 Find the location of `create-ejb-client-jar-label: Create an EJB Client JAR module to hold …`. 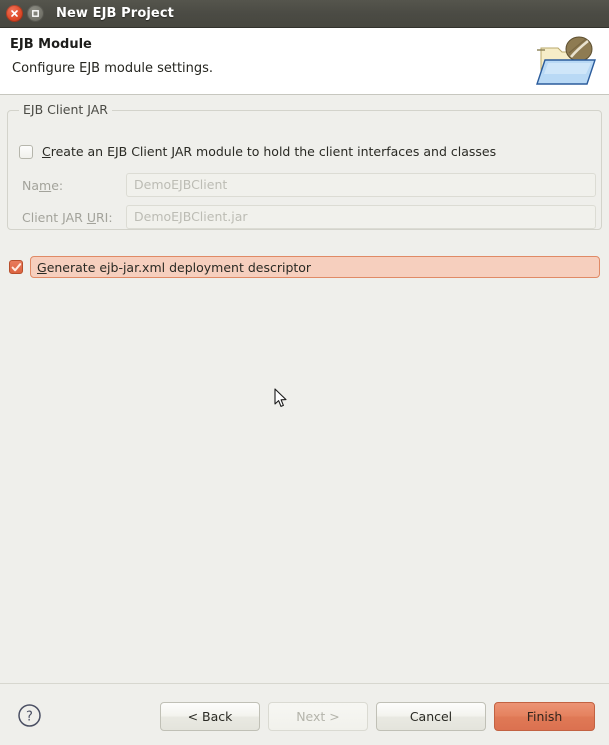

create-ejb-client-jar-label: Create an EJB Client JAR module to hold … is located at coordinates (269, 151).